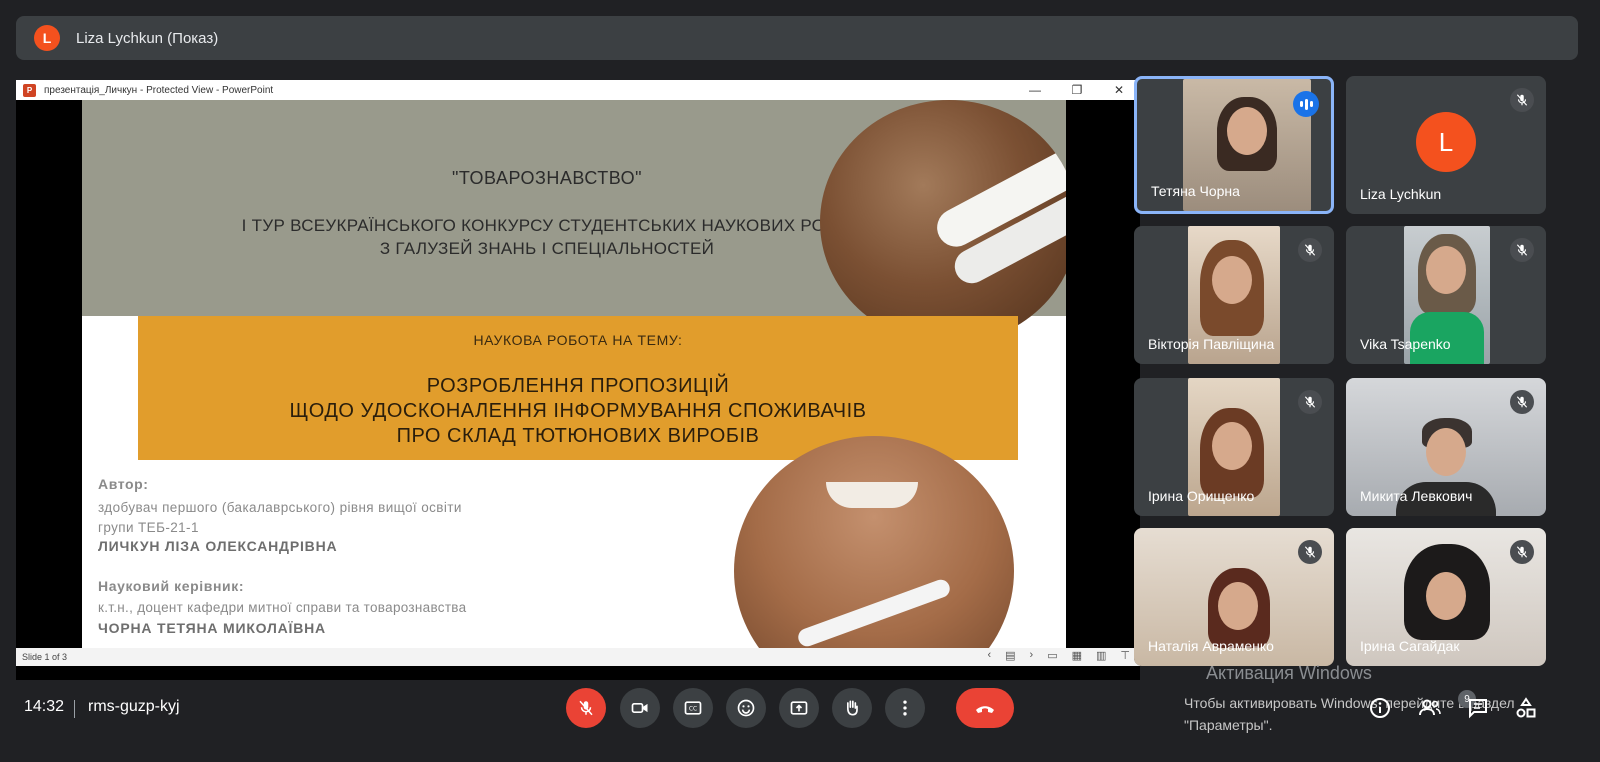  I want to click on participant-tile: Микита Левкович, so click(1446, 447).